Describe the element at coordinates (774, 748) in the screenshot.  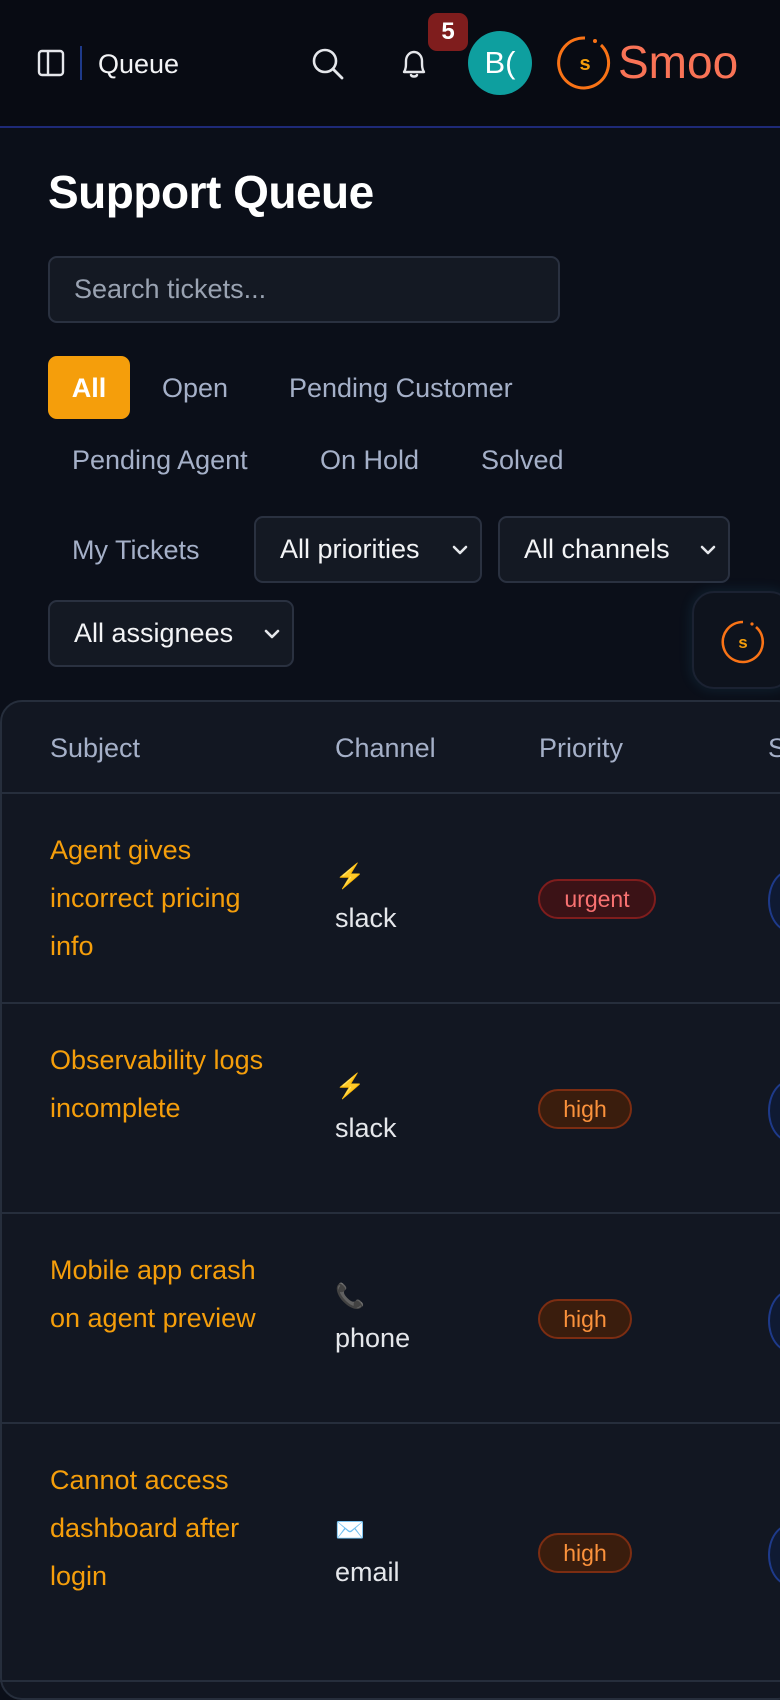
I see `column-header-status: S` at that location.